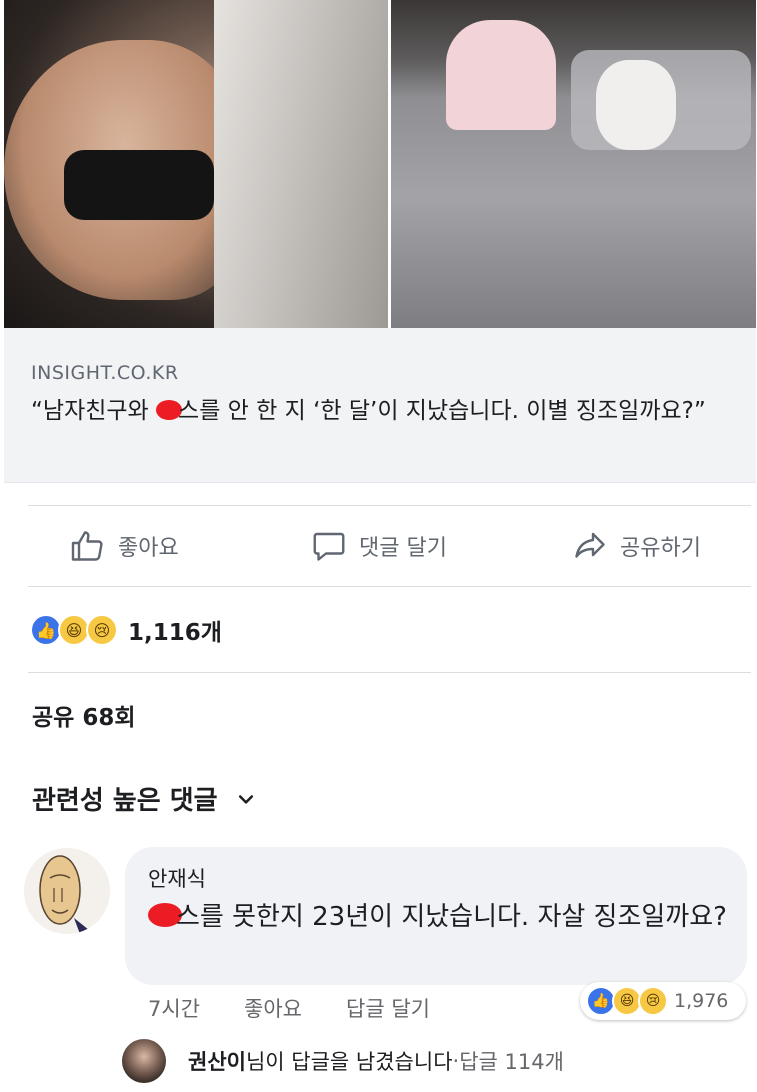 The width and height of the screenshot is (757, 1092). What do you see at coordinates (660, 548) in the screenshot?
I see `share-label: 공유하기` at bounding box center [660, 548].